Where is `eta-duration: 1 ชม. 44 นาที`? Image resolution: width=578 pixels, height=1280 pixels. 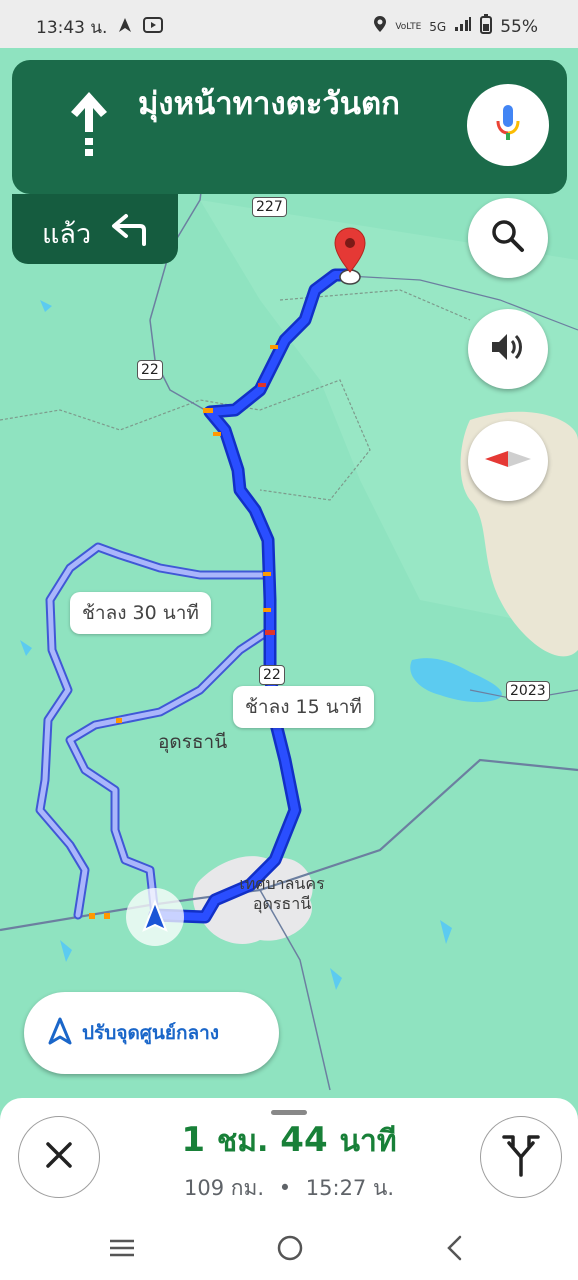
eta-duration: 1 ชม. 44 นาที is located at coordinates (289, 1141).